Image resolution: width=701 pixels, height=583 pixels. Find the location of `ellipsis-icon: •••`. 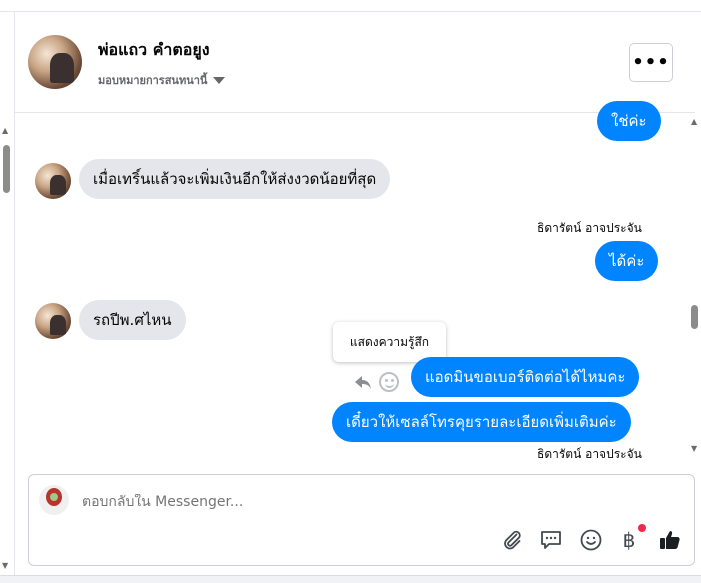

ellipsis-icon: ••• is located at coordinates (651, 62).